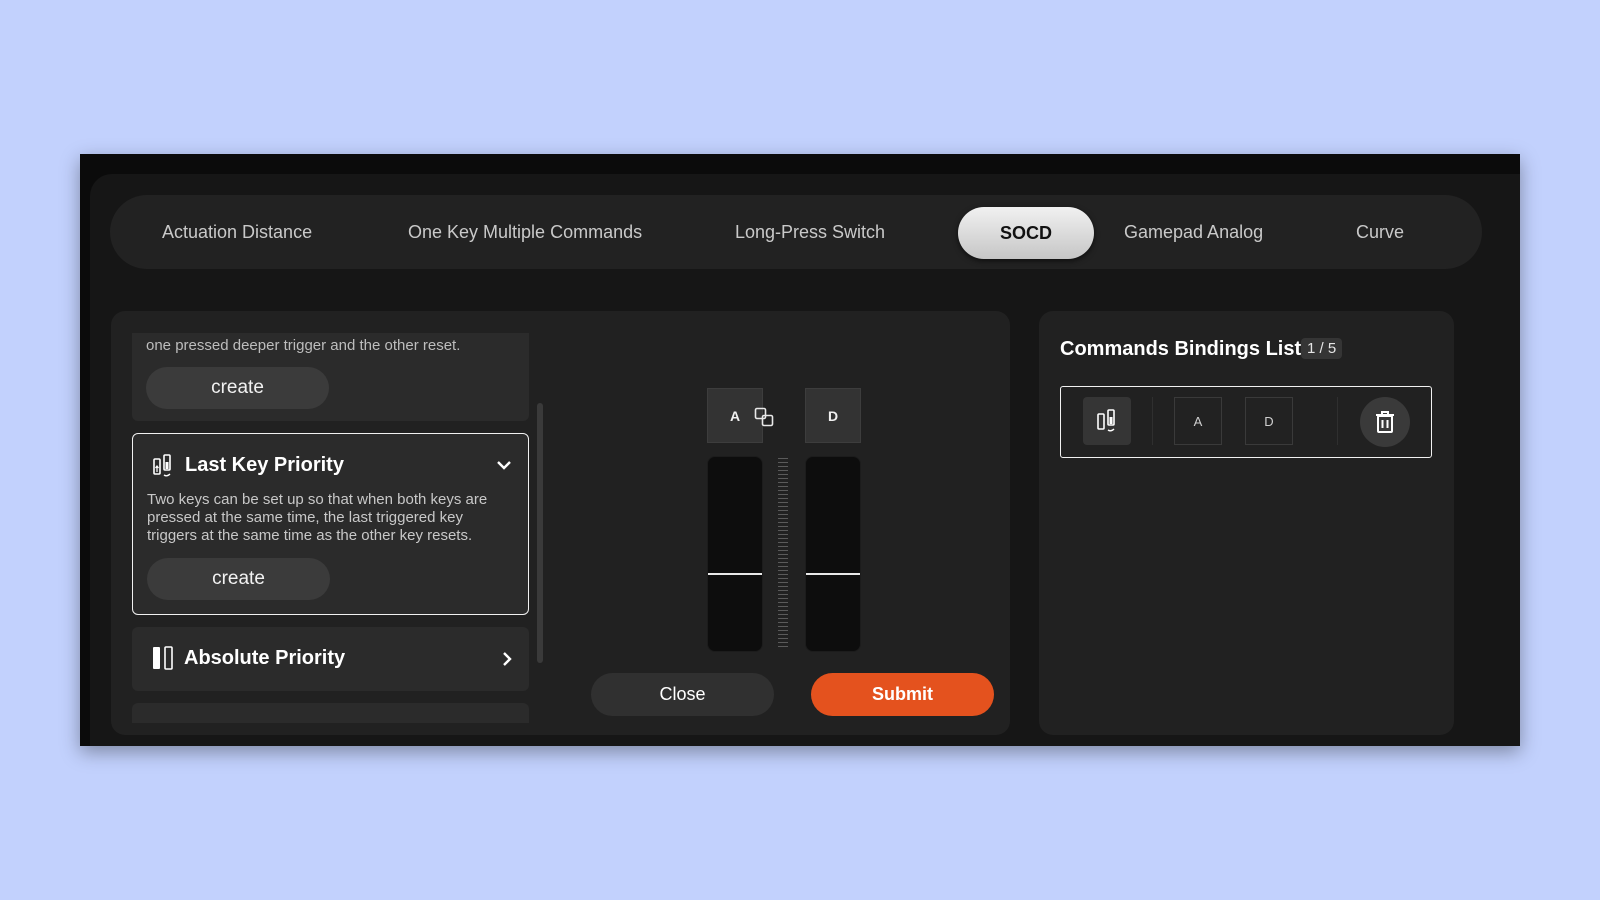 This screenshot has height=900, width=1600. I want to click on mode-card-next, so click(330, 713).